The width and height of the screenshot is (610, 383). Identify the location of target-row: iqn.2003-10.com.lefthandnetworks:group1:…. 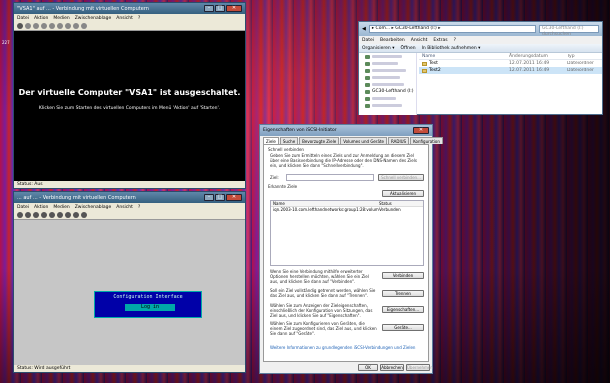
(347, 210).